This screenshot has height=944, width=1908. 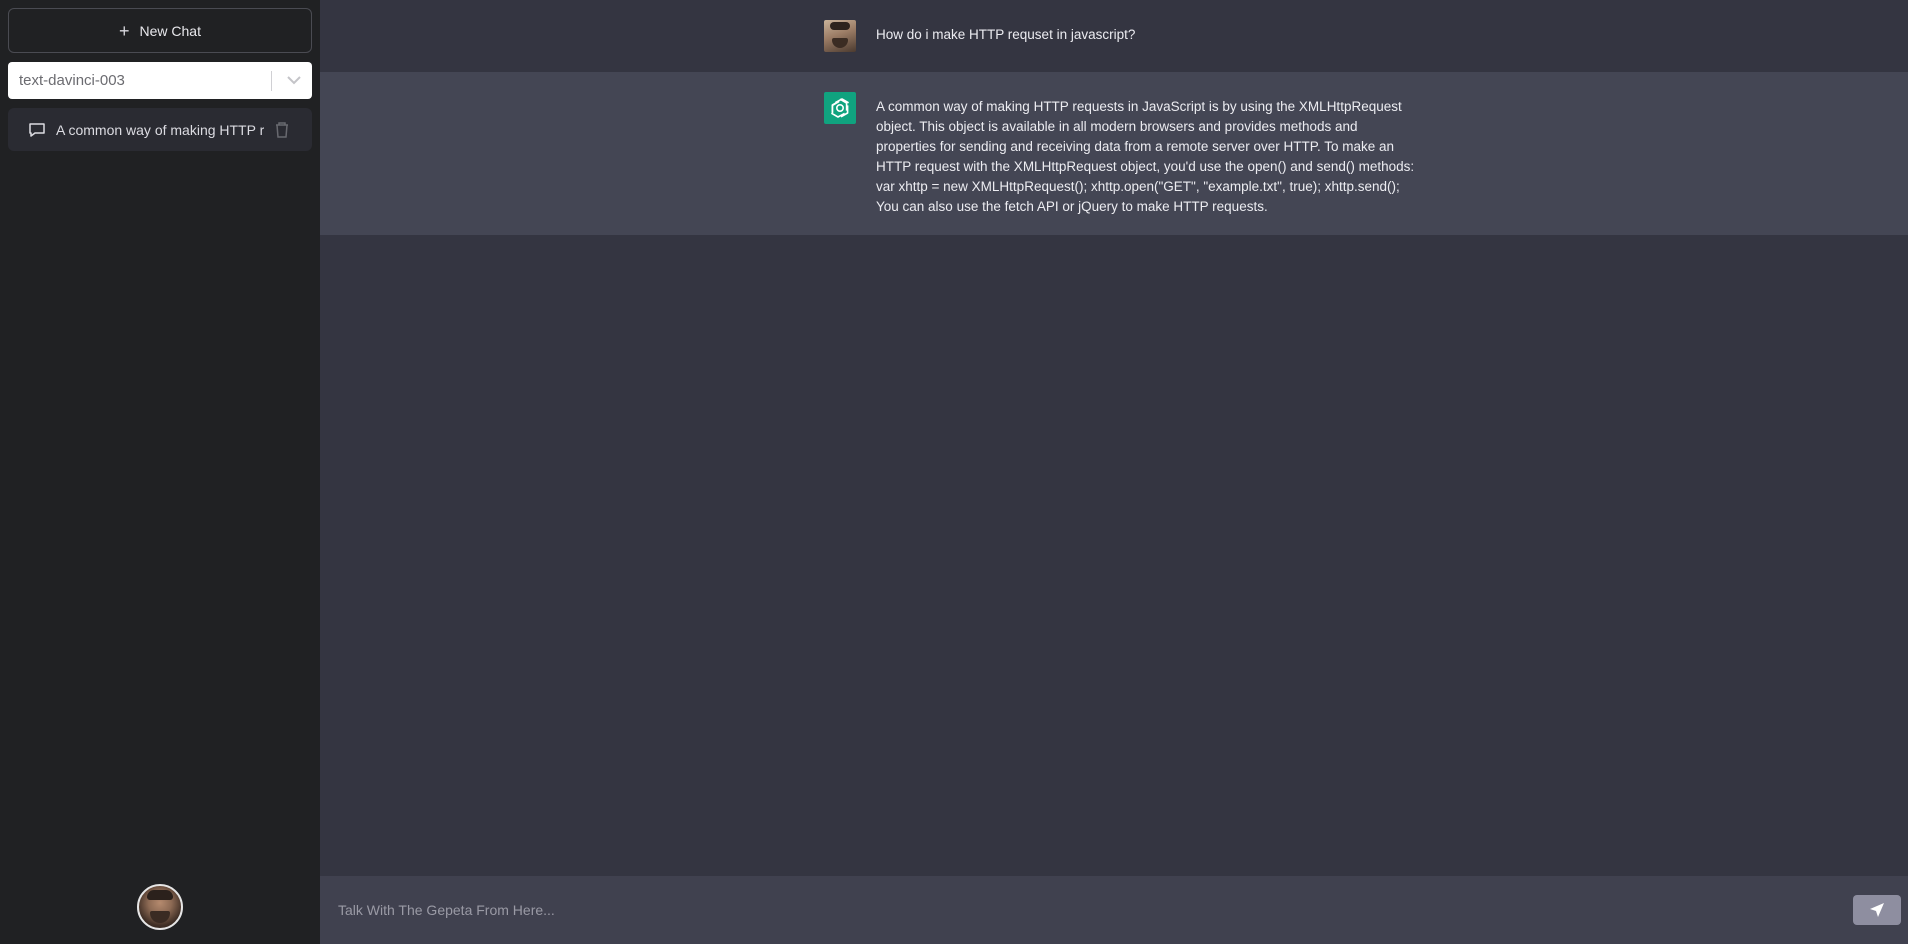 What do you see at coordinates (124, 30) in the screenshot?
I see `plus-icon: +` at bounding box center [124, 30].